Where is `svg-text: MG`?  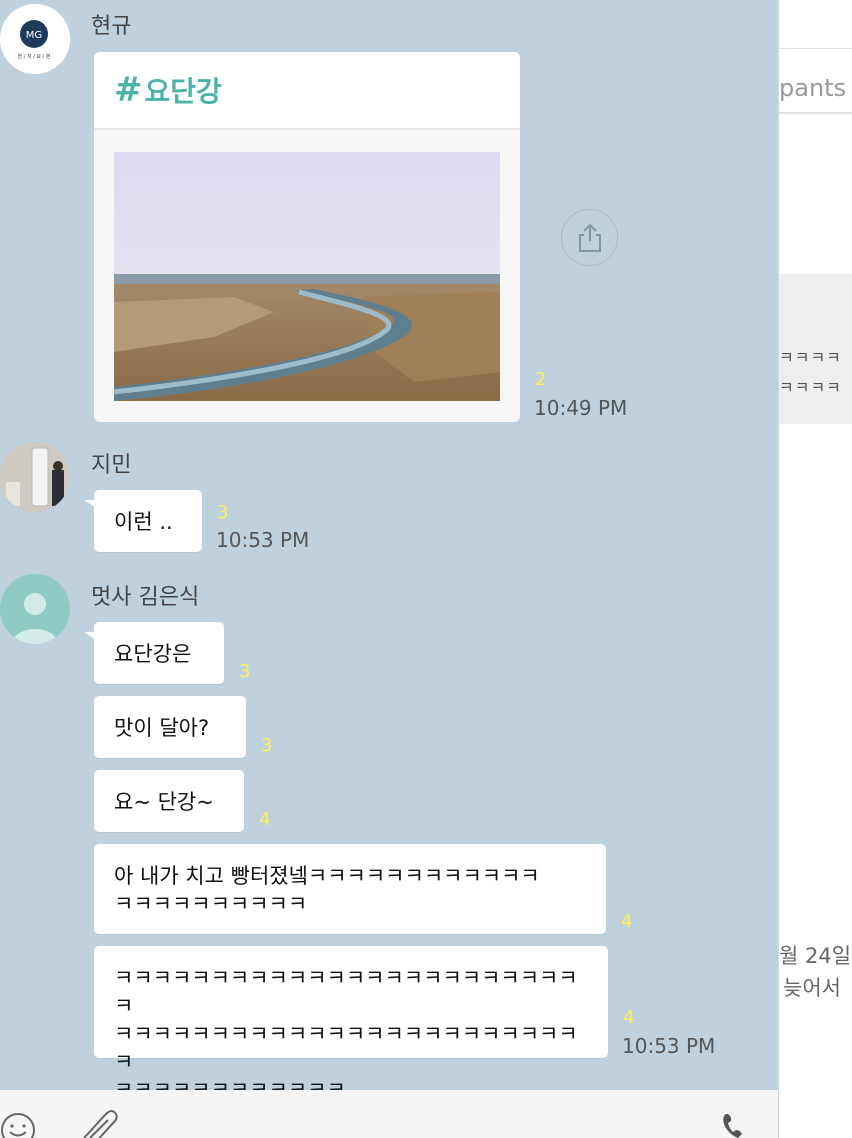 svg-text: MG is located at coordinates (34, 35).